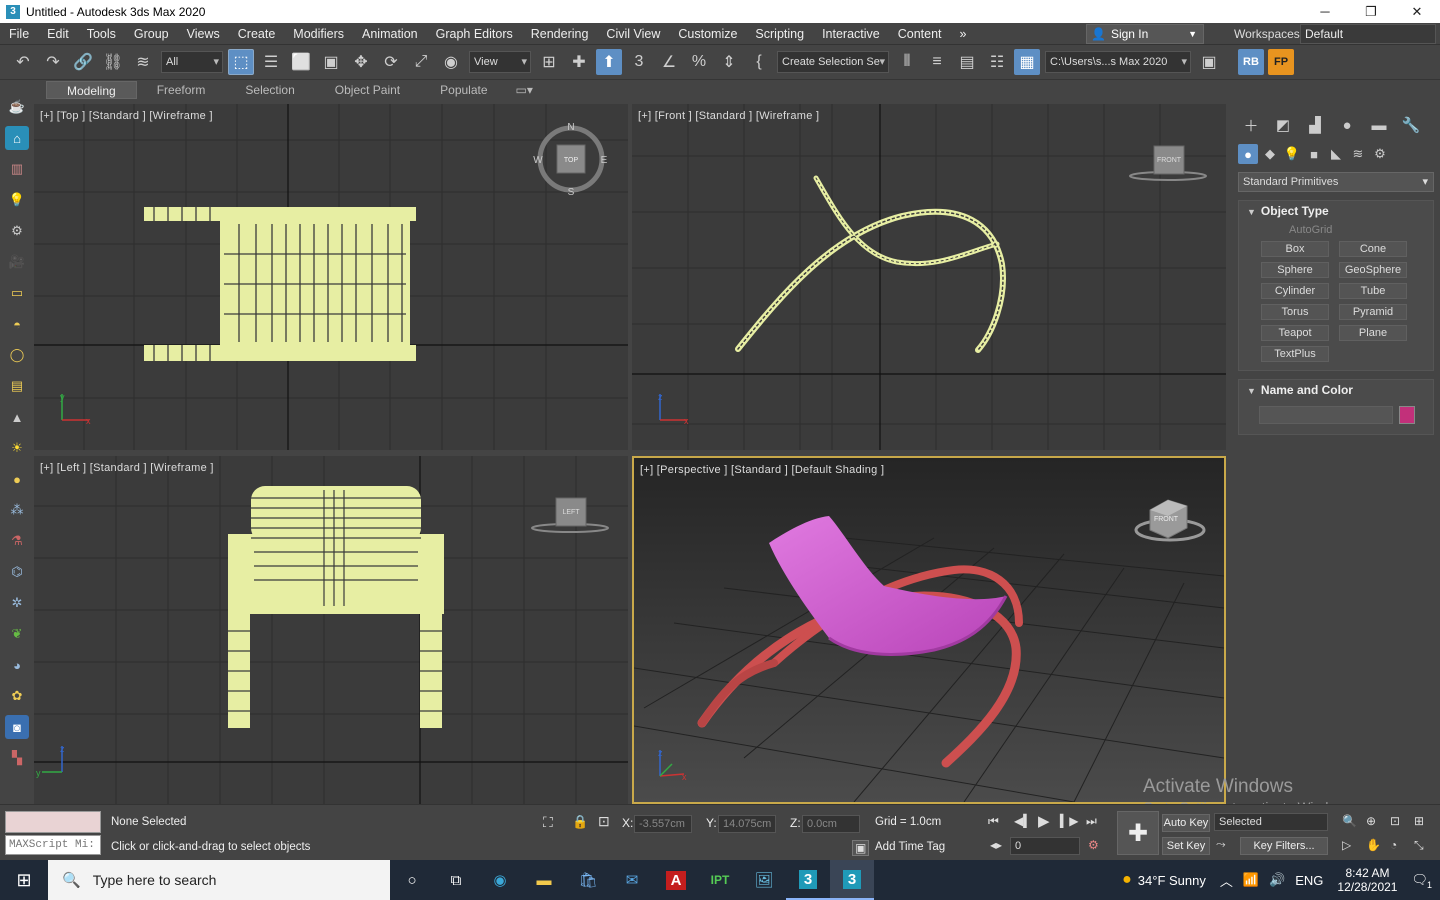  Describe the element at coordinates (53, 62) in the screenshot. I see `redo-icon: ↷` at that location.